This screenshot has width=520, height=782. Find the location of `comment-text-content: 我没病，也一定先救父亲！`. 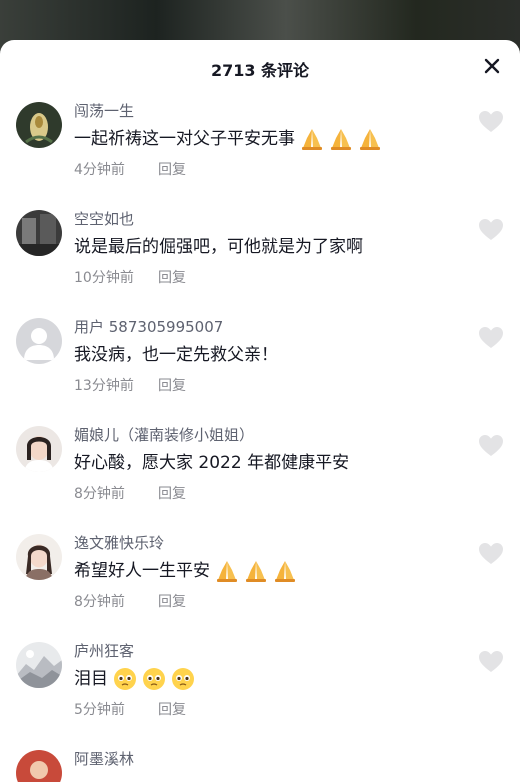

comment-text-content: 我没病，也一定先救父亲！ is located at coordinates (176, 355).